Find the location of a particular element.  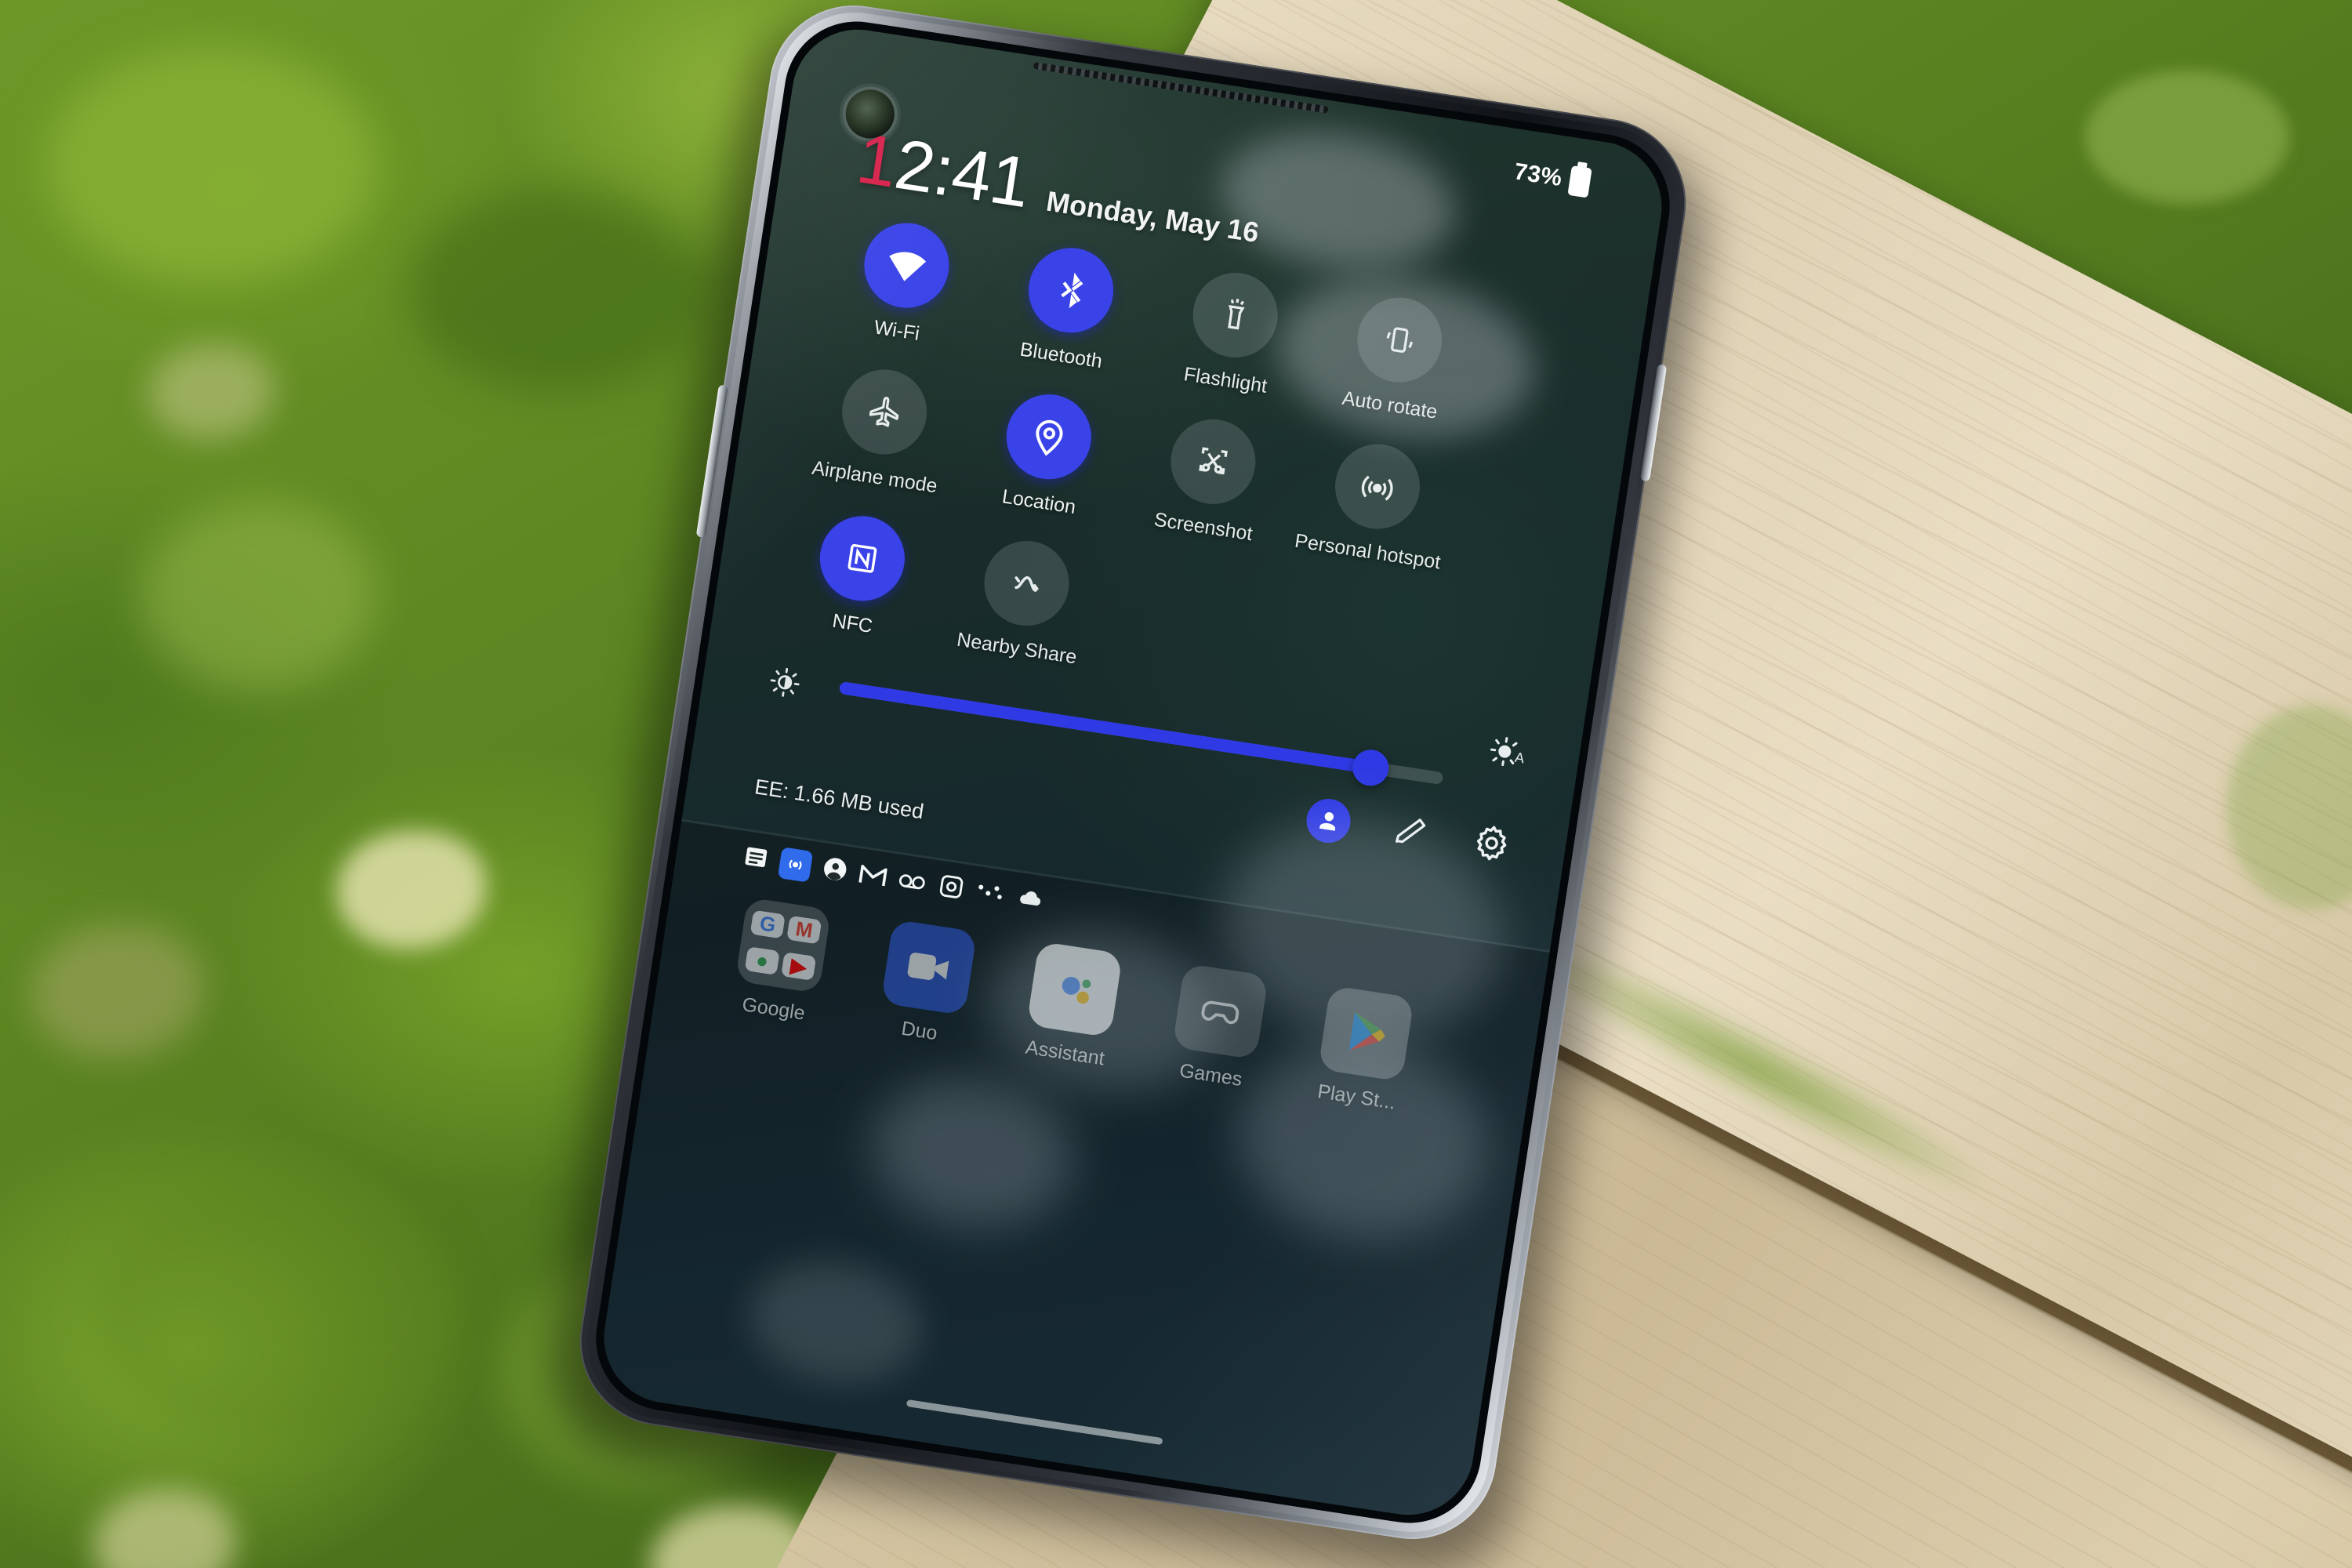

qs-tile-wifi: Wi-Fi is located at coordinates (904, 282).